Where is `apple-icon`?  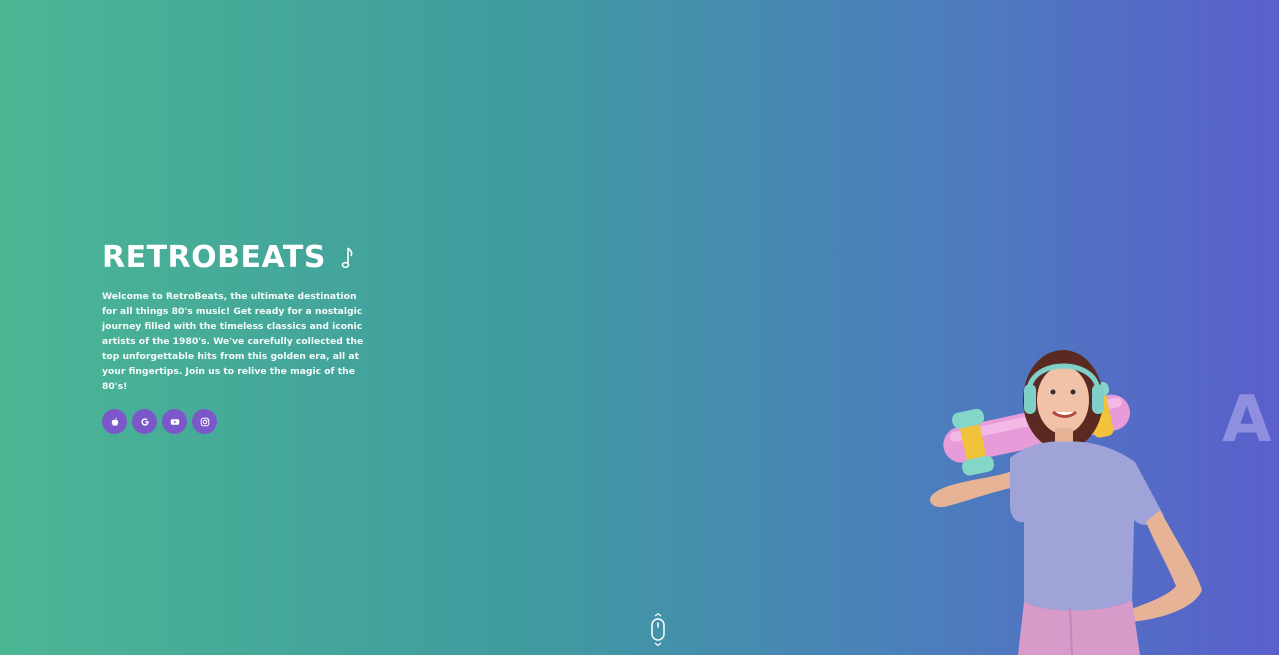
apple-icon is located at coordinates (115, 421).